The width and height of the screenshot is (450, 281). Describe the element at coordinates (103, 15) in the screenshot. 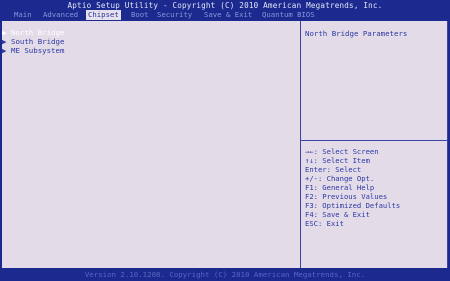

I see `tab-chipset: Chipset` at that location.